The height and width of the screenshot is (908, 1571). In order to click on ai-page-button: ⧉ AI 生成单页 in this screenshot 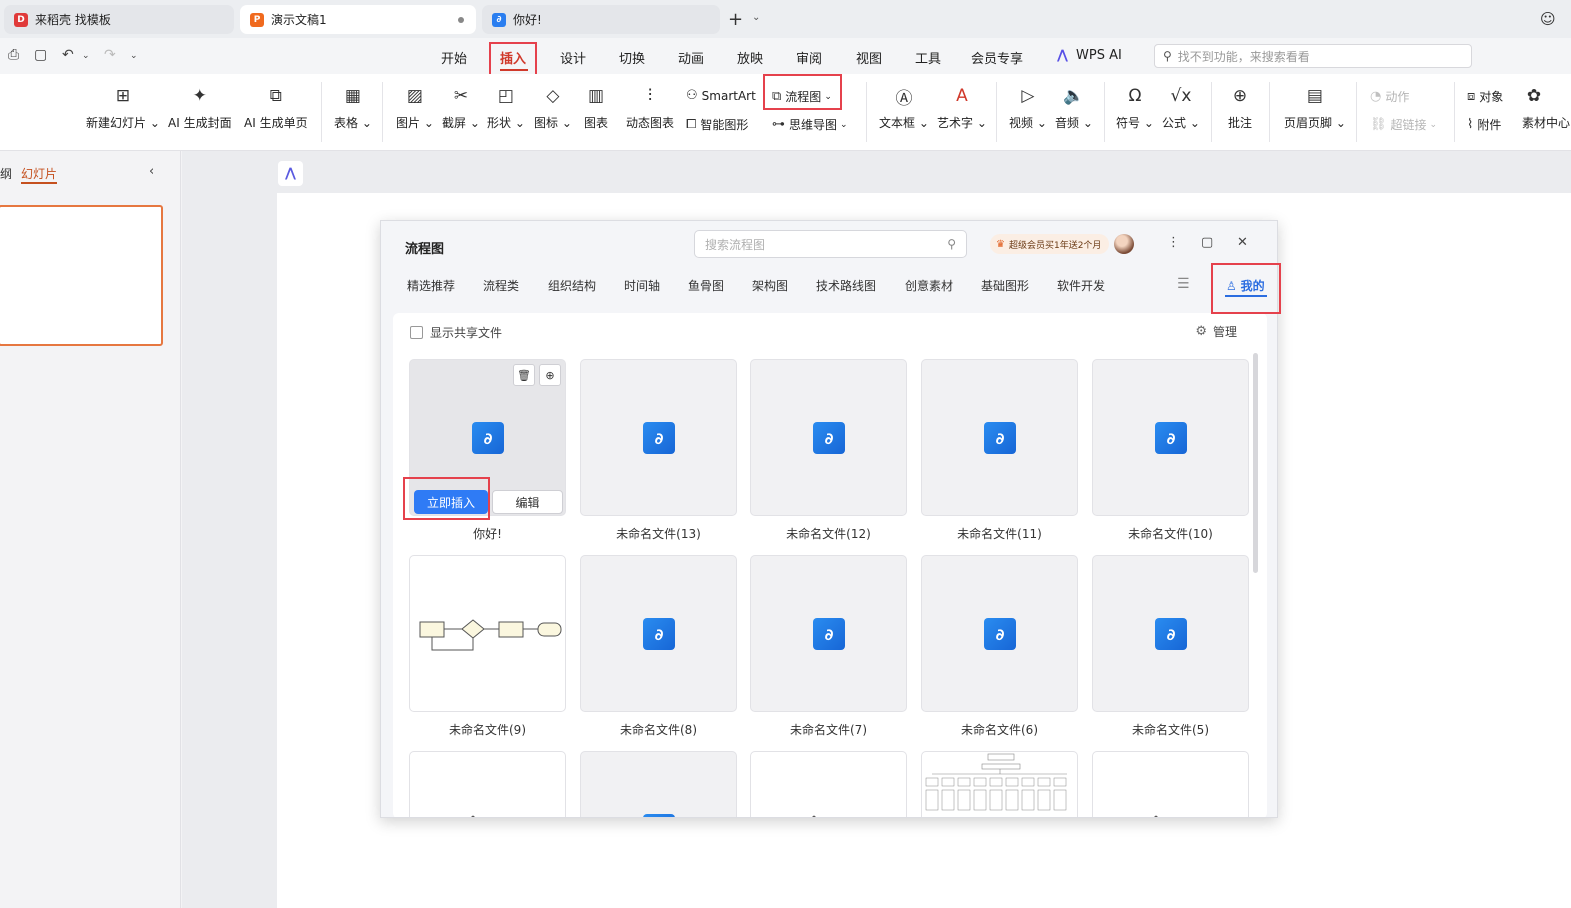, I will do `click(276, 107)`.